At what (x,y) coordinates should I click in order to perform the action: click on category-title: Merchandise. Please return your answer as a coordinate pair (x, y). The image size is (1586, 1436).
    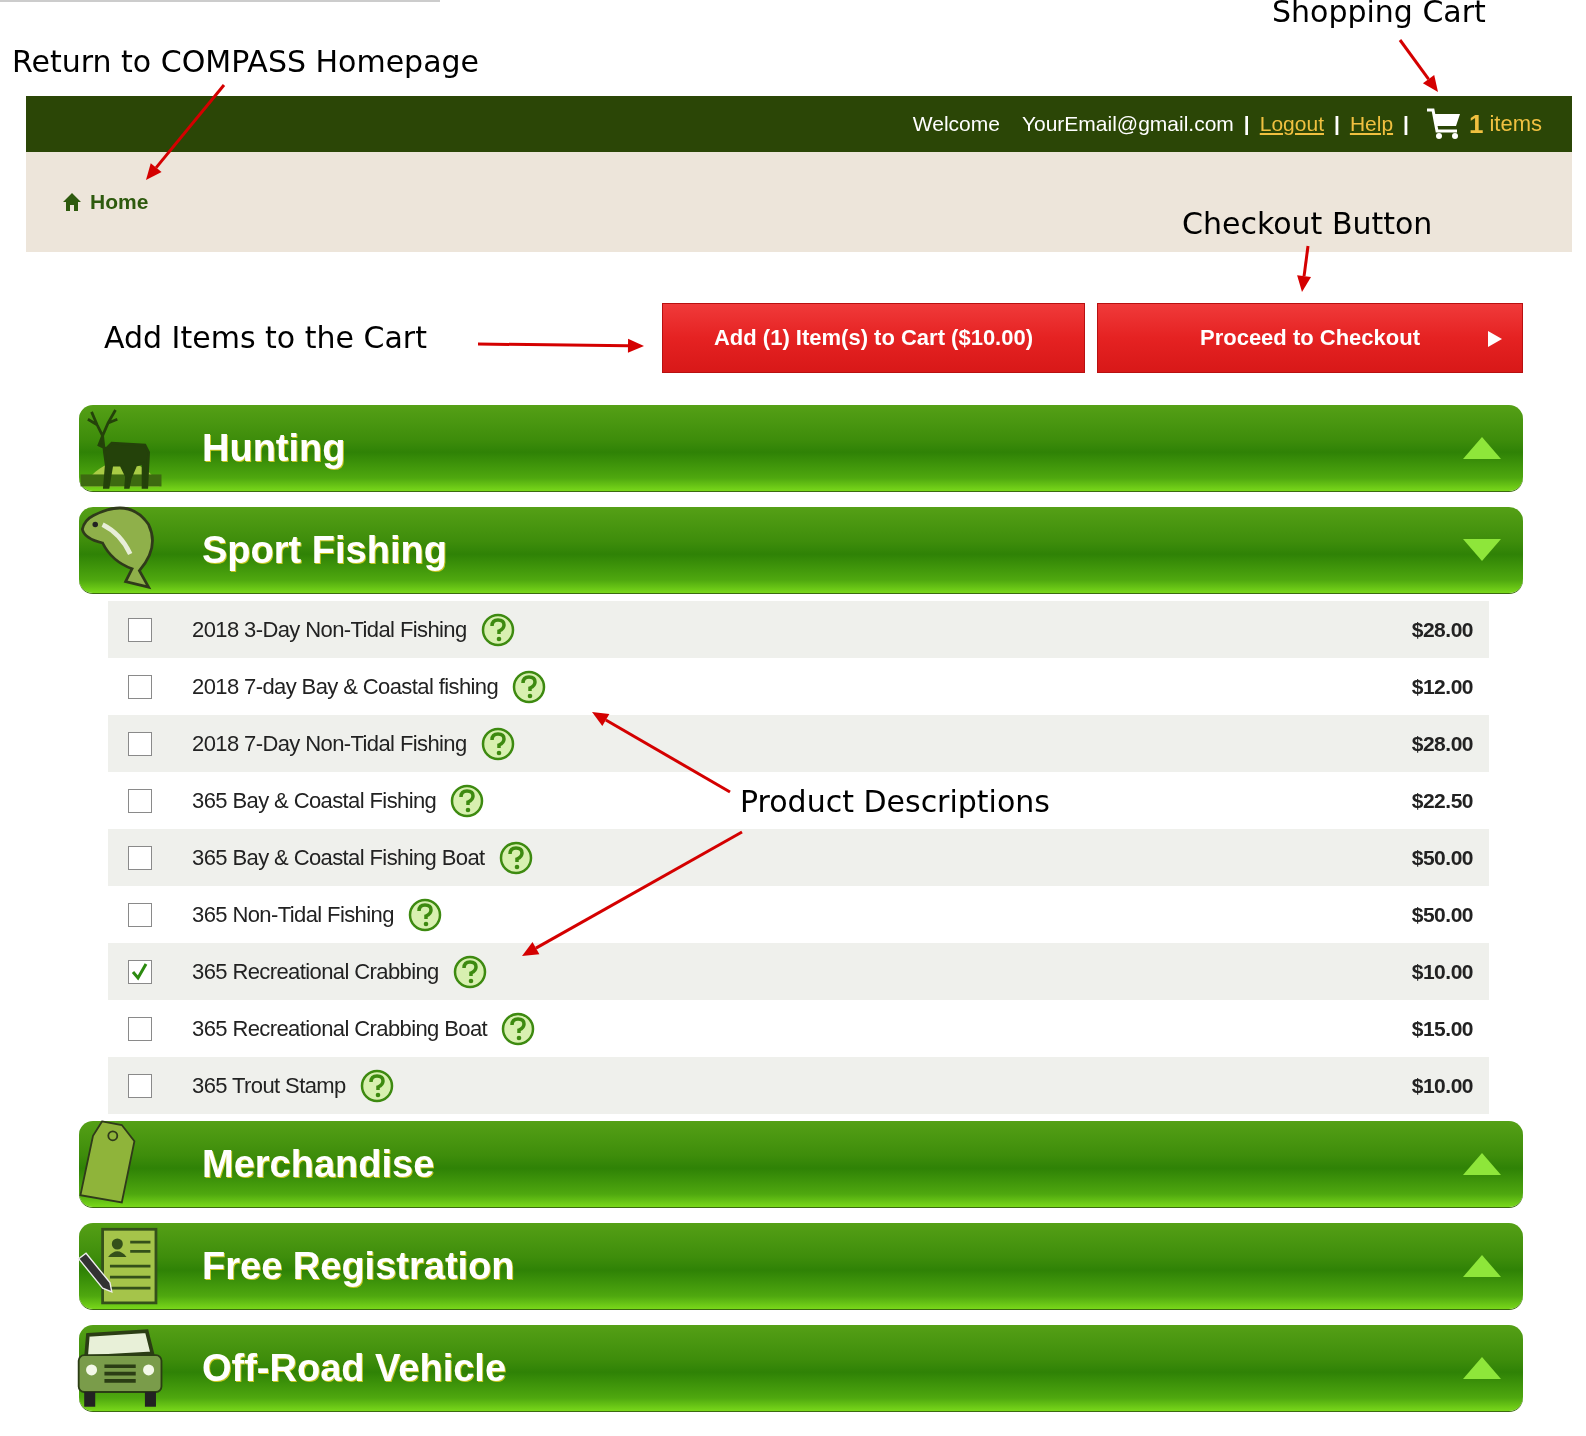
    Looking at the image, I should click on (318, 1164).